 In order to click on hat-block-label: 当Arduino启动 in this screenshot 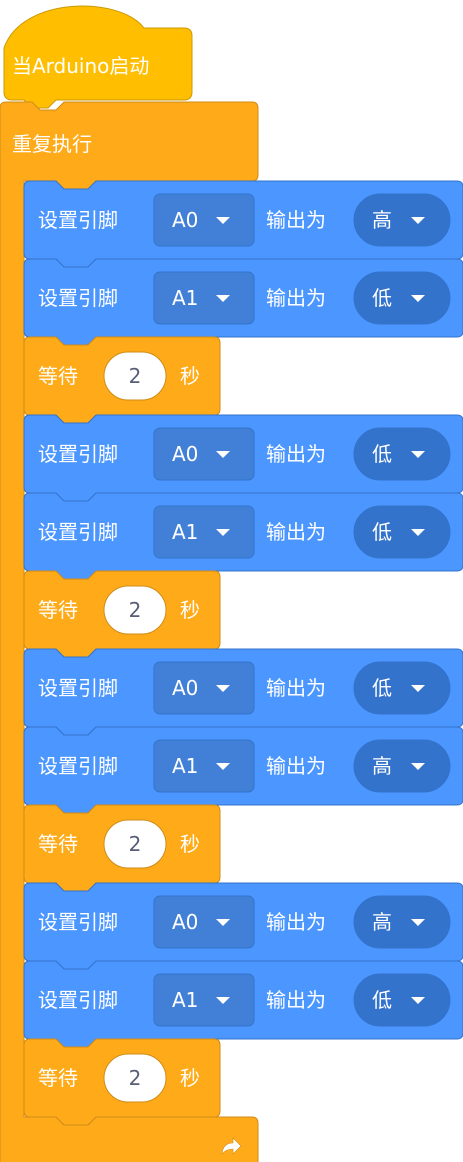, I will do `click(80, 66)`.